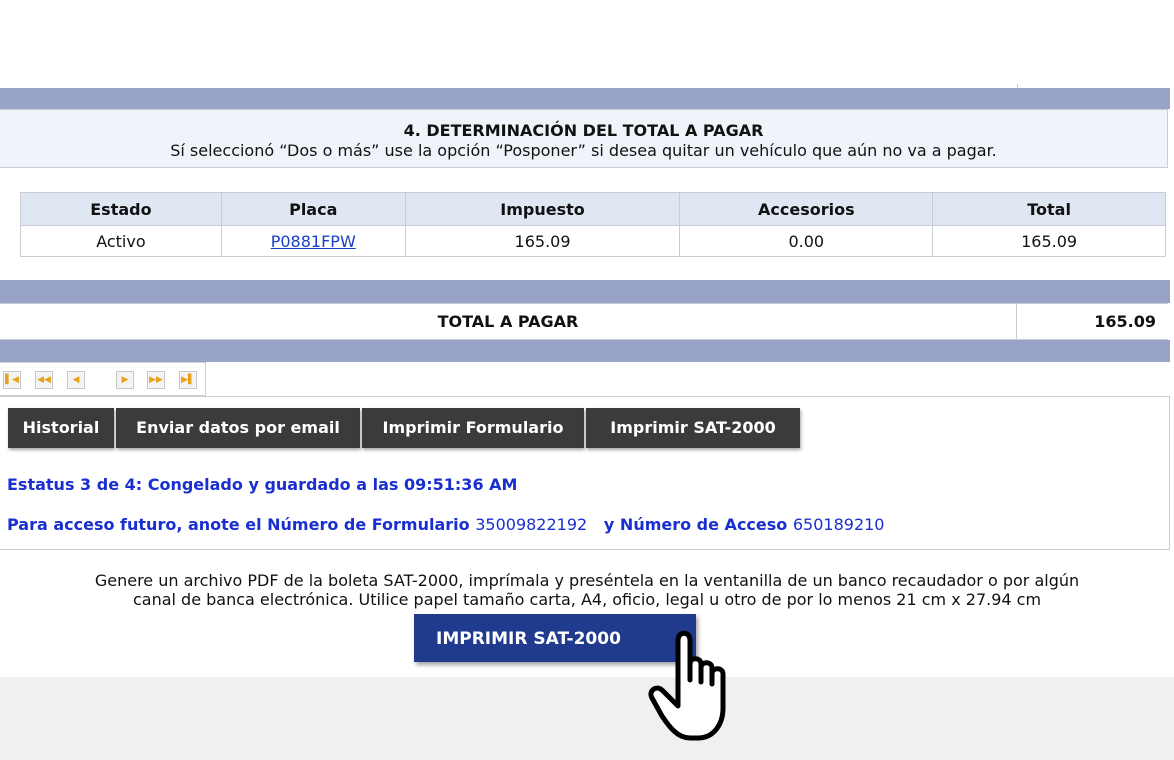 The width and height of the screenshot is (1174, 760). I want to click on print-form-button: Imprimir Formulario, so click(473, 428).